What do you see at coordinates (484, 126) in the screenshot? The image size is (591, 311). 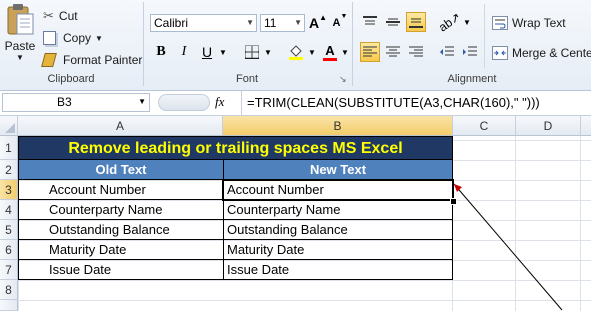 I see `column-header-c: C` at bounding box center [484, 126].